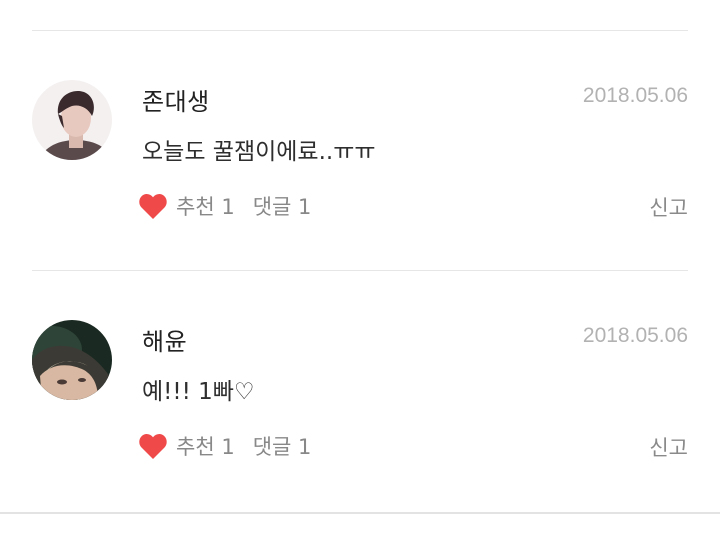 This screenshot has height=540, width=720. I want to click on comment-author: 존대생, so click(176, 99).